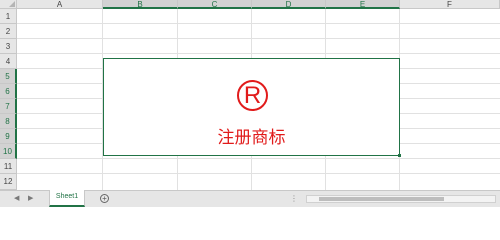 The width and height of the screenshot is (500, 240). What do you see at coordinates (8, 136) in the screenshot?
I see `row-header-9: 9` at bounding box center [8, 136].